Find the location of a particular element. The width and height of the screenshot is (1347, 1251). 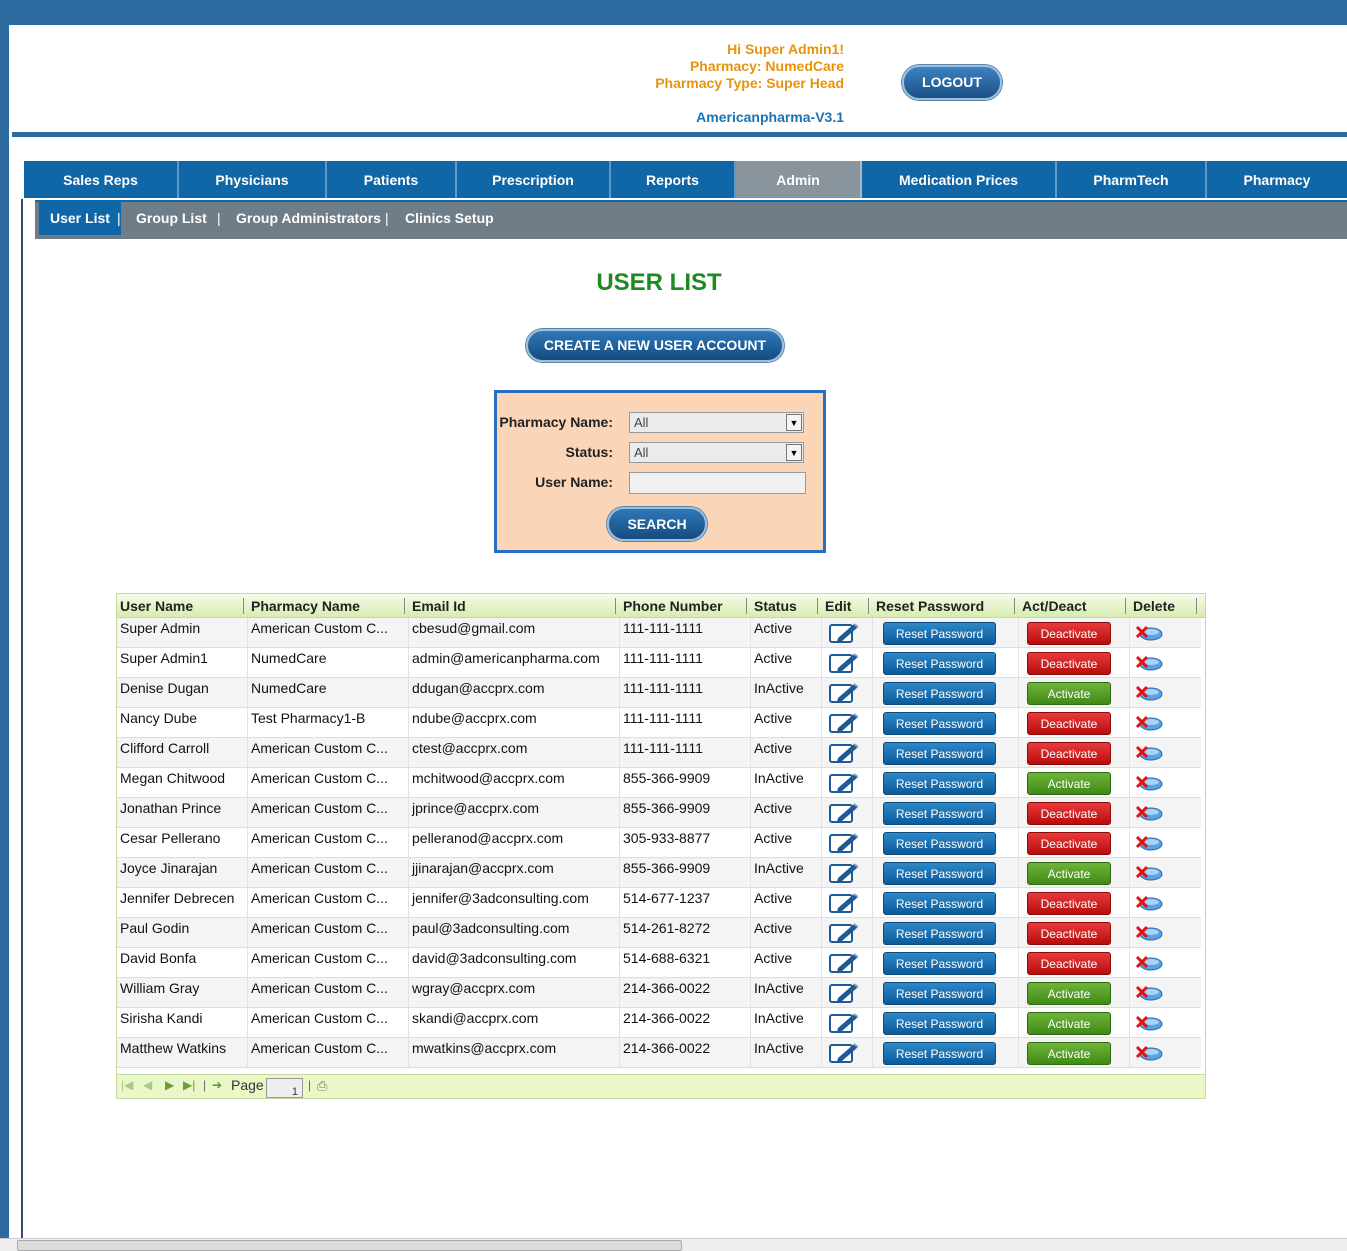

search-button: SEARCH is located at coordinates (657, 524).